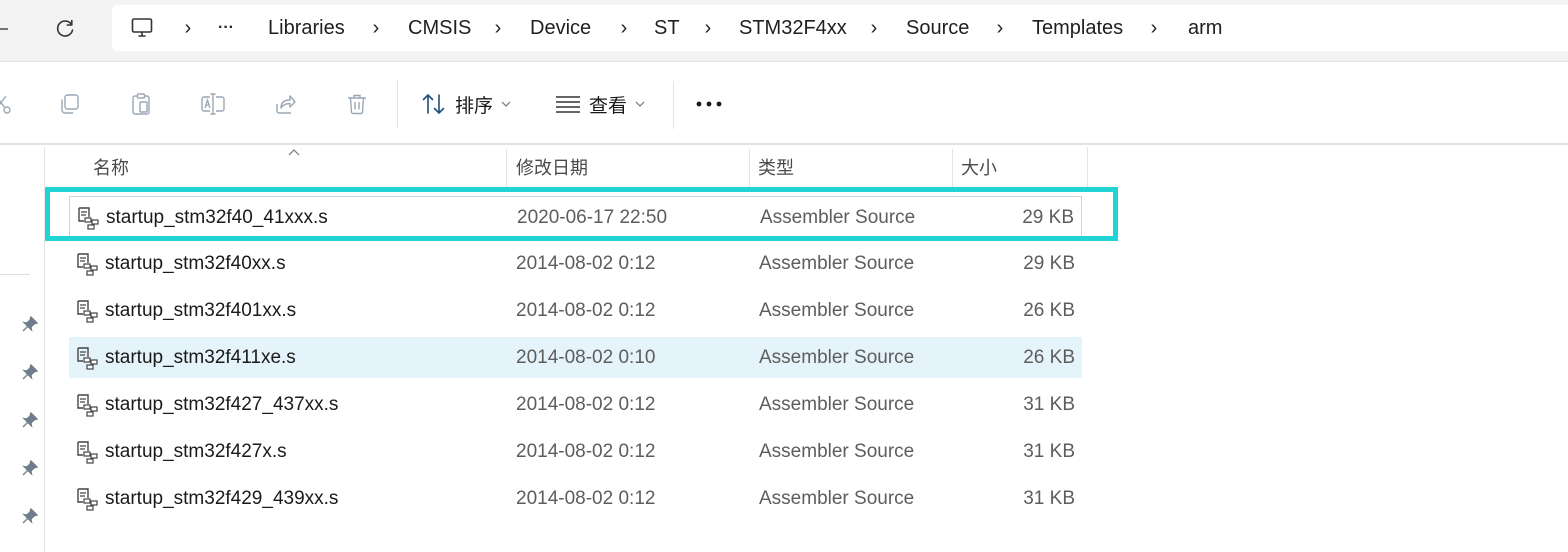 This screenshot has height=552, width=1568. What do you see at coordinates (552, 167) in the screenshot?
I see `column-header-modified: 修改日期` at bounding box center [552, 167].